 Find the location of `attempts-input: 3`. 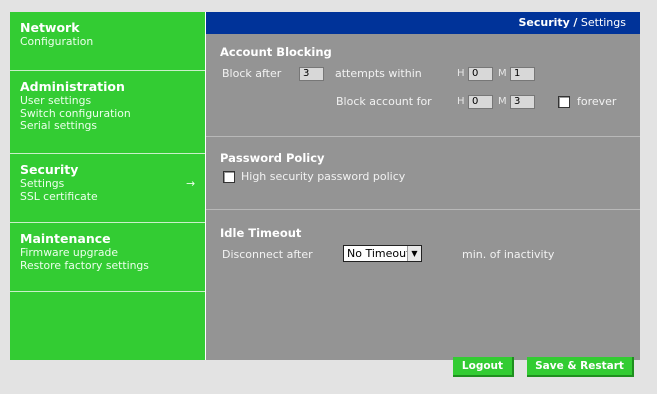

attempts-input: 3 is located at coordinates (311, 74).